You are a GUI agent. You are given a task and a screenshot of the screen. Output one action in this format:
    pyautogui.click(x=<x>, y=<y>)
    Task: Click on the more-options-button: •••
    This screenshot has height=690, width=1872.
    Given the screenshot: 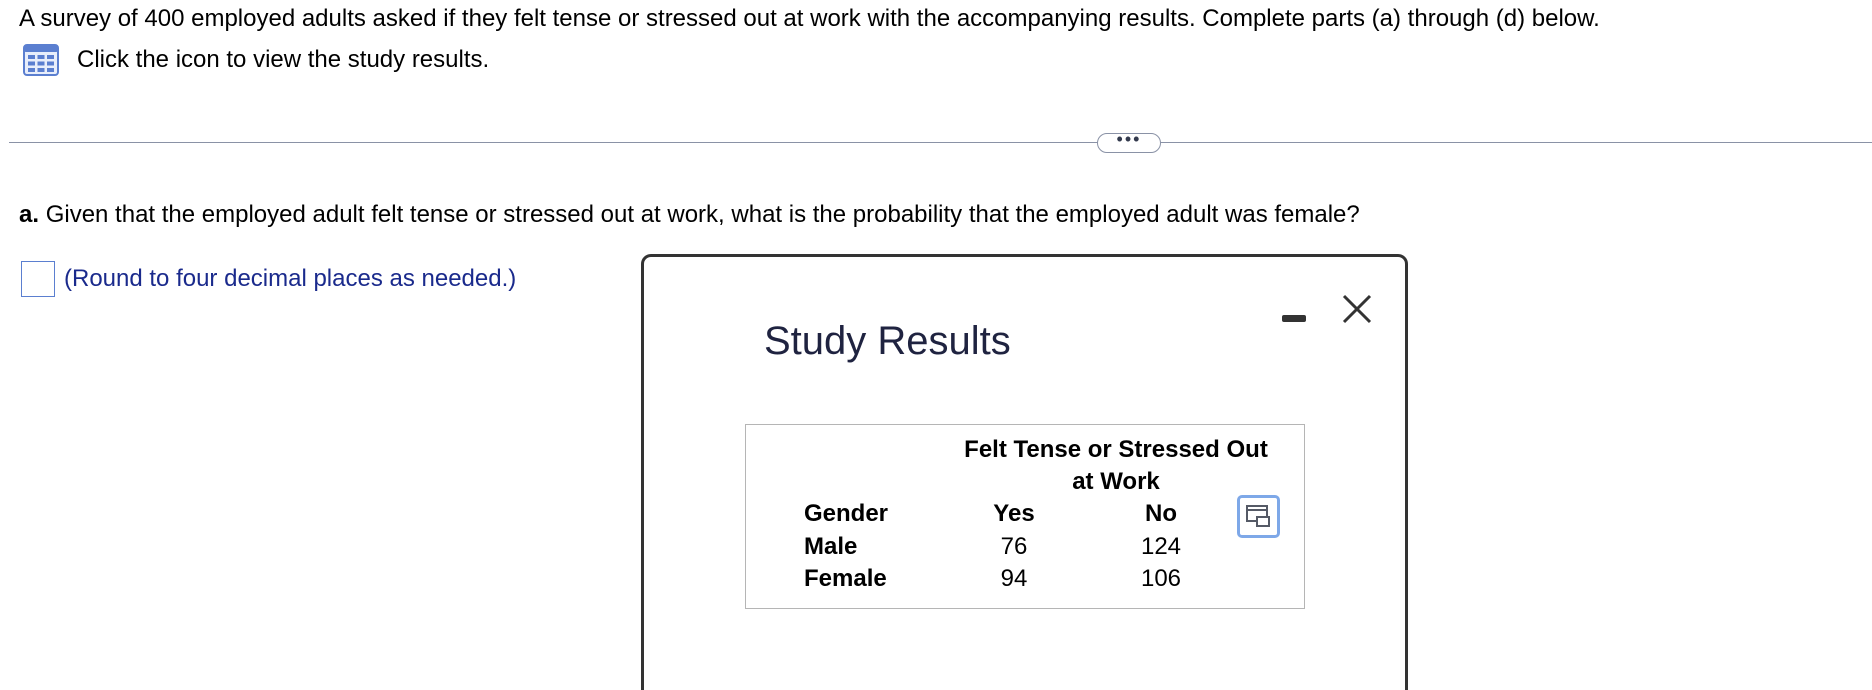 What is the action you would take?
    pyautogui.click(x=1129, y=141)
    